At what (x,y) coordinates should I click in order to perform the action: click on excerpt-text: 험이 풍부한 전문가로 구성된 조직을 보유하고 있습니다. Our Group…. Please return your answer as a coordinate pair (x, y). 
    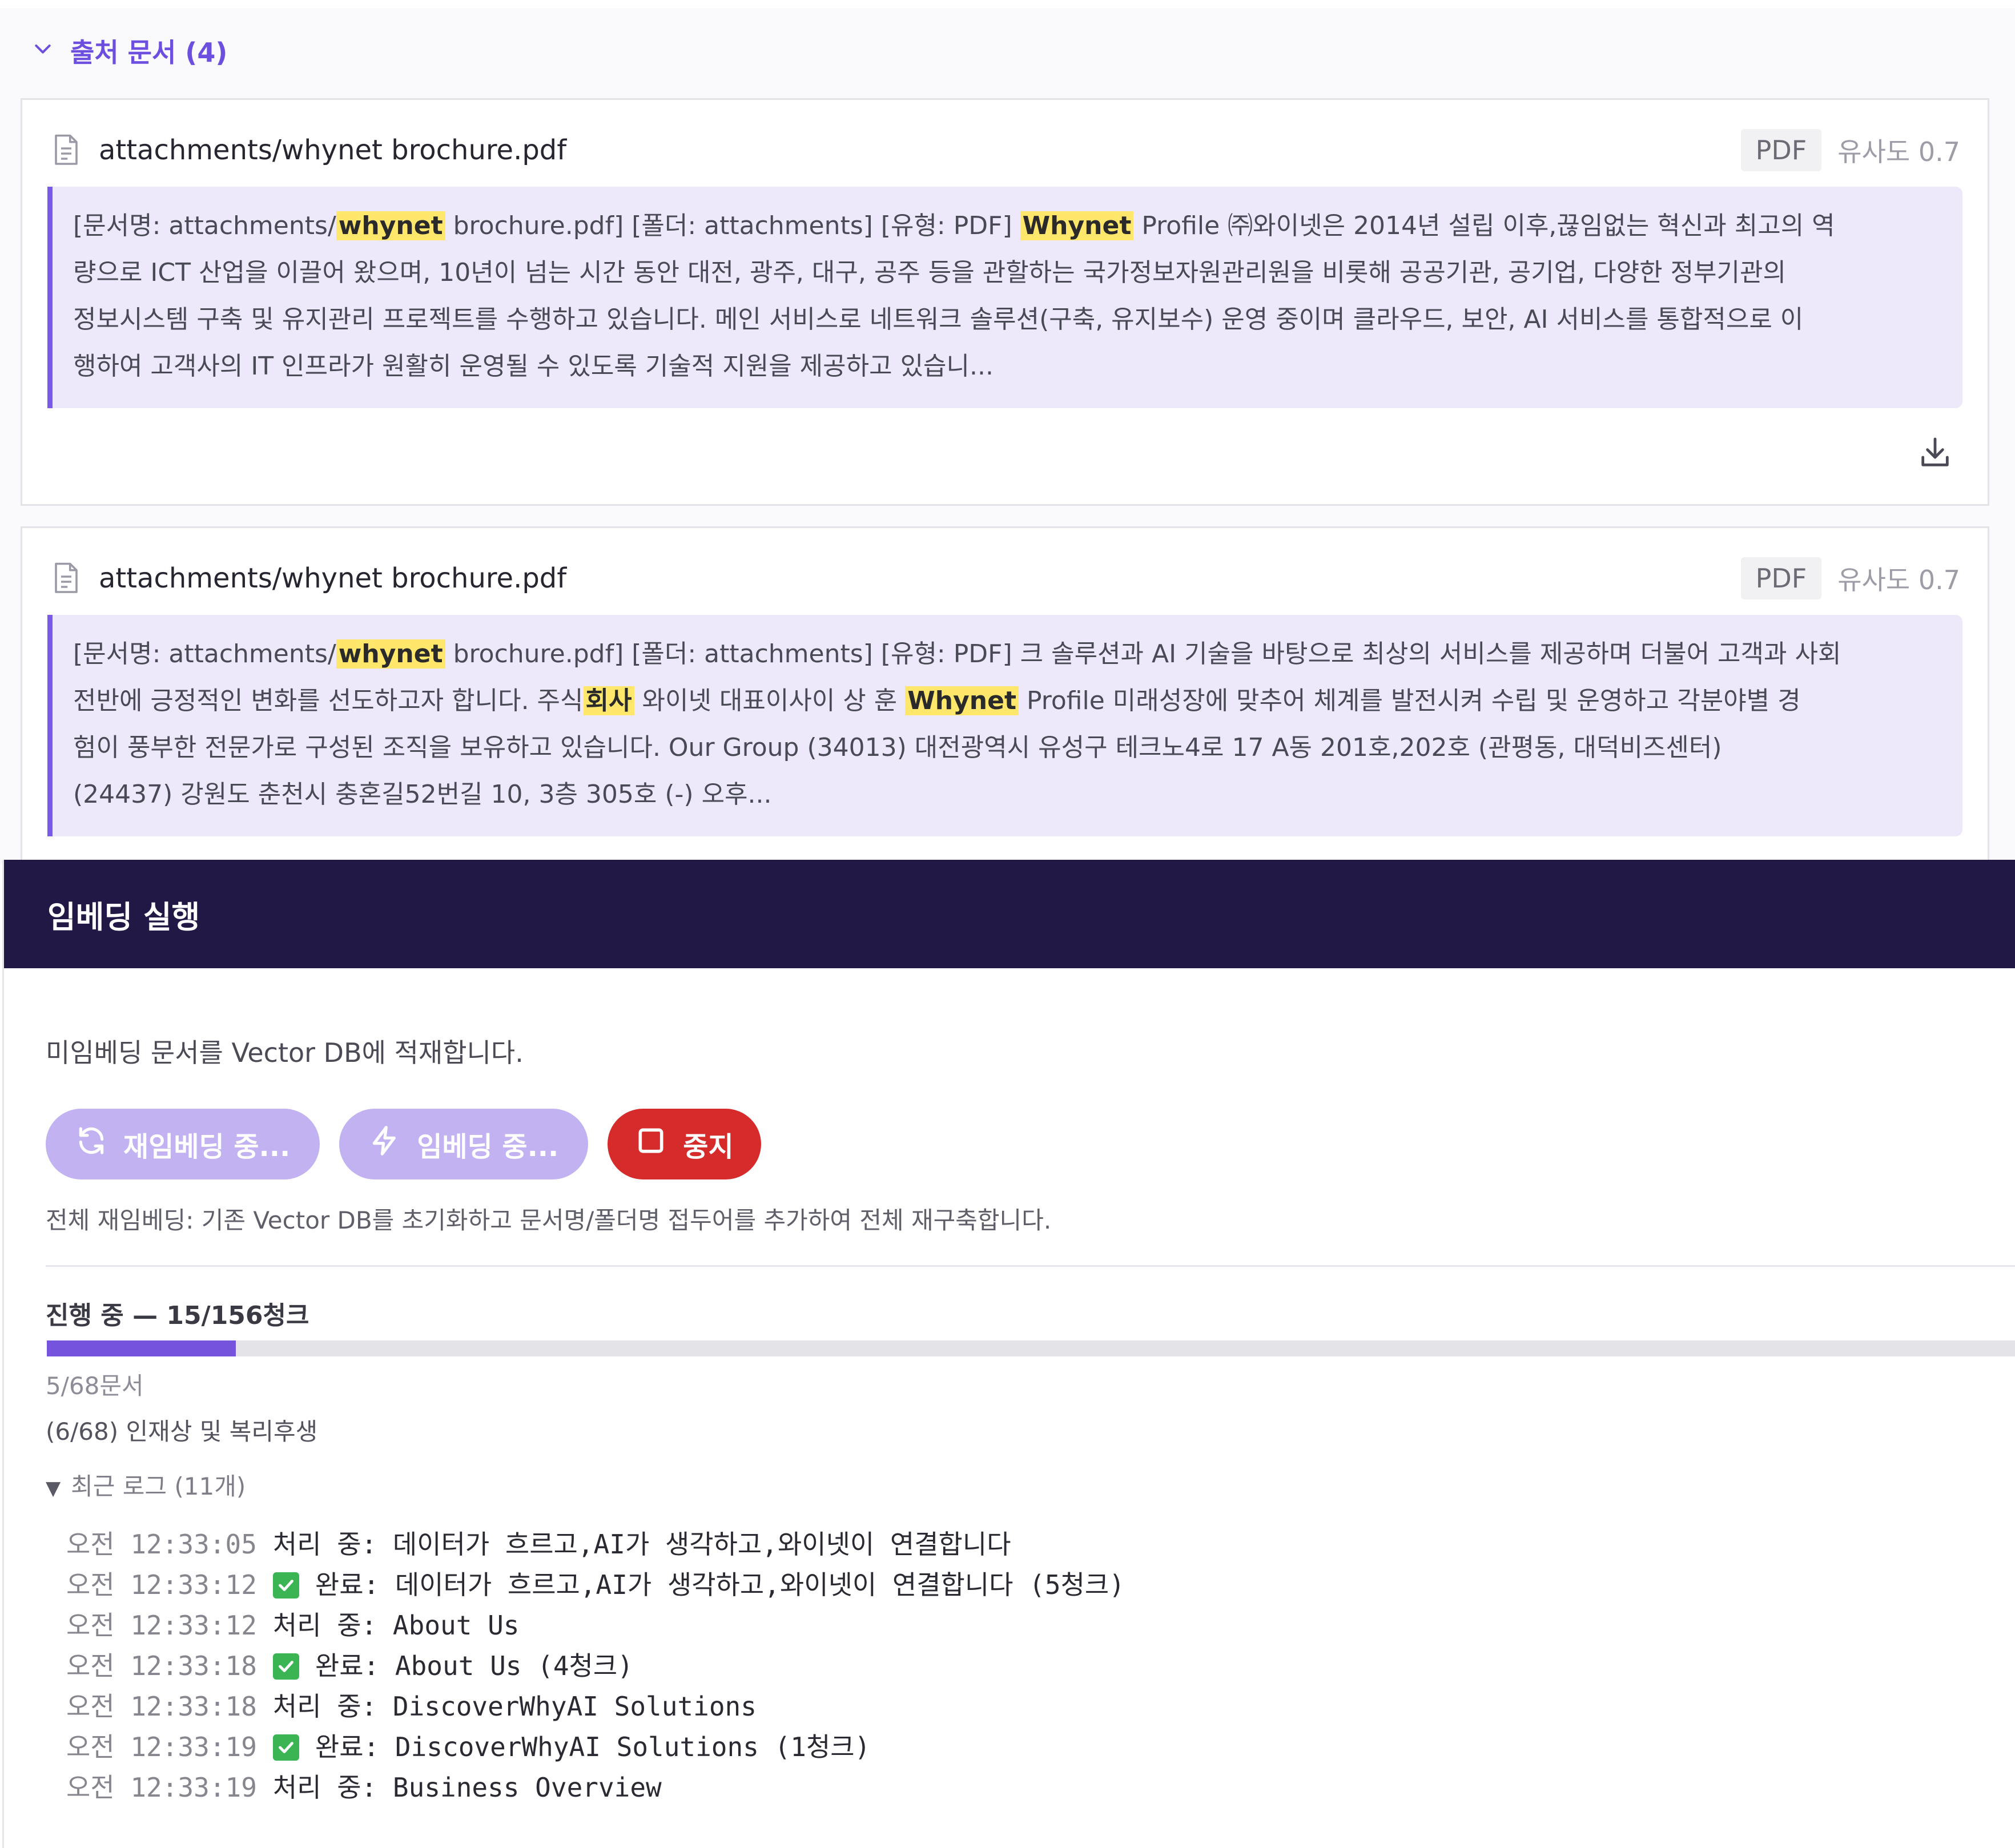
    Looking at the image, I should click on (897, 747).